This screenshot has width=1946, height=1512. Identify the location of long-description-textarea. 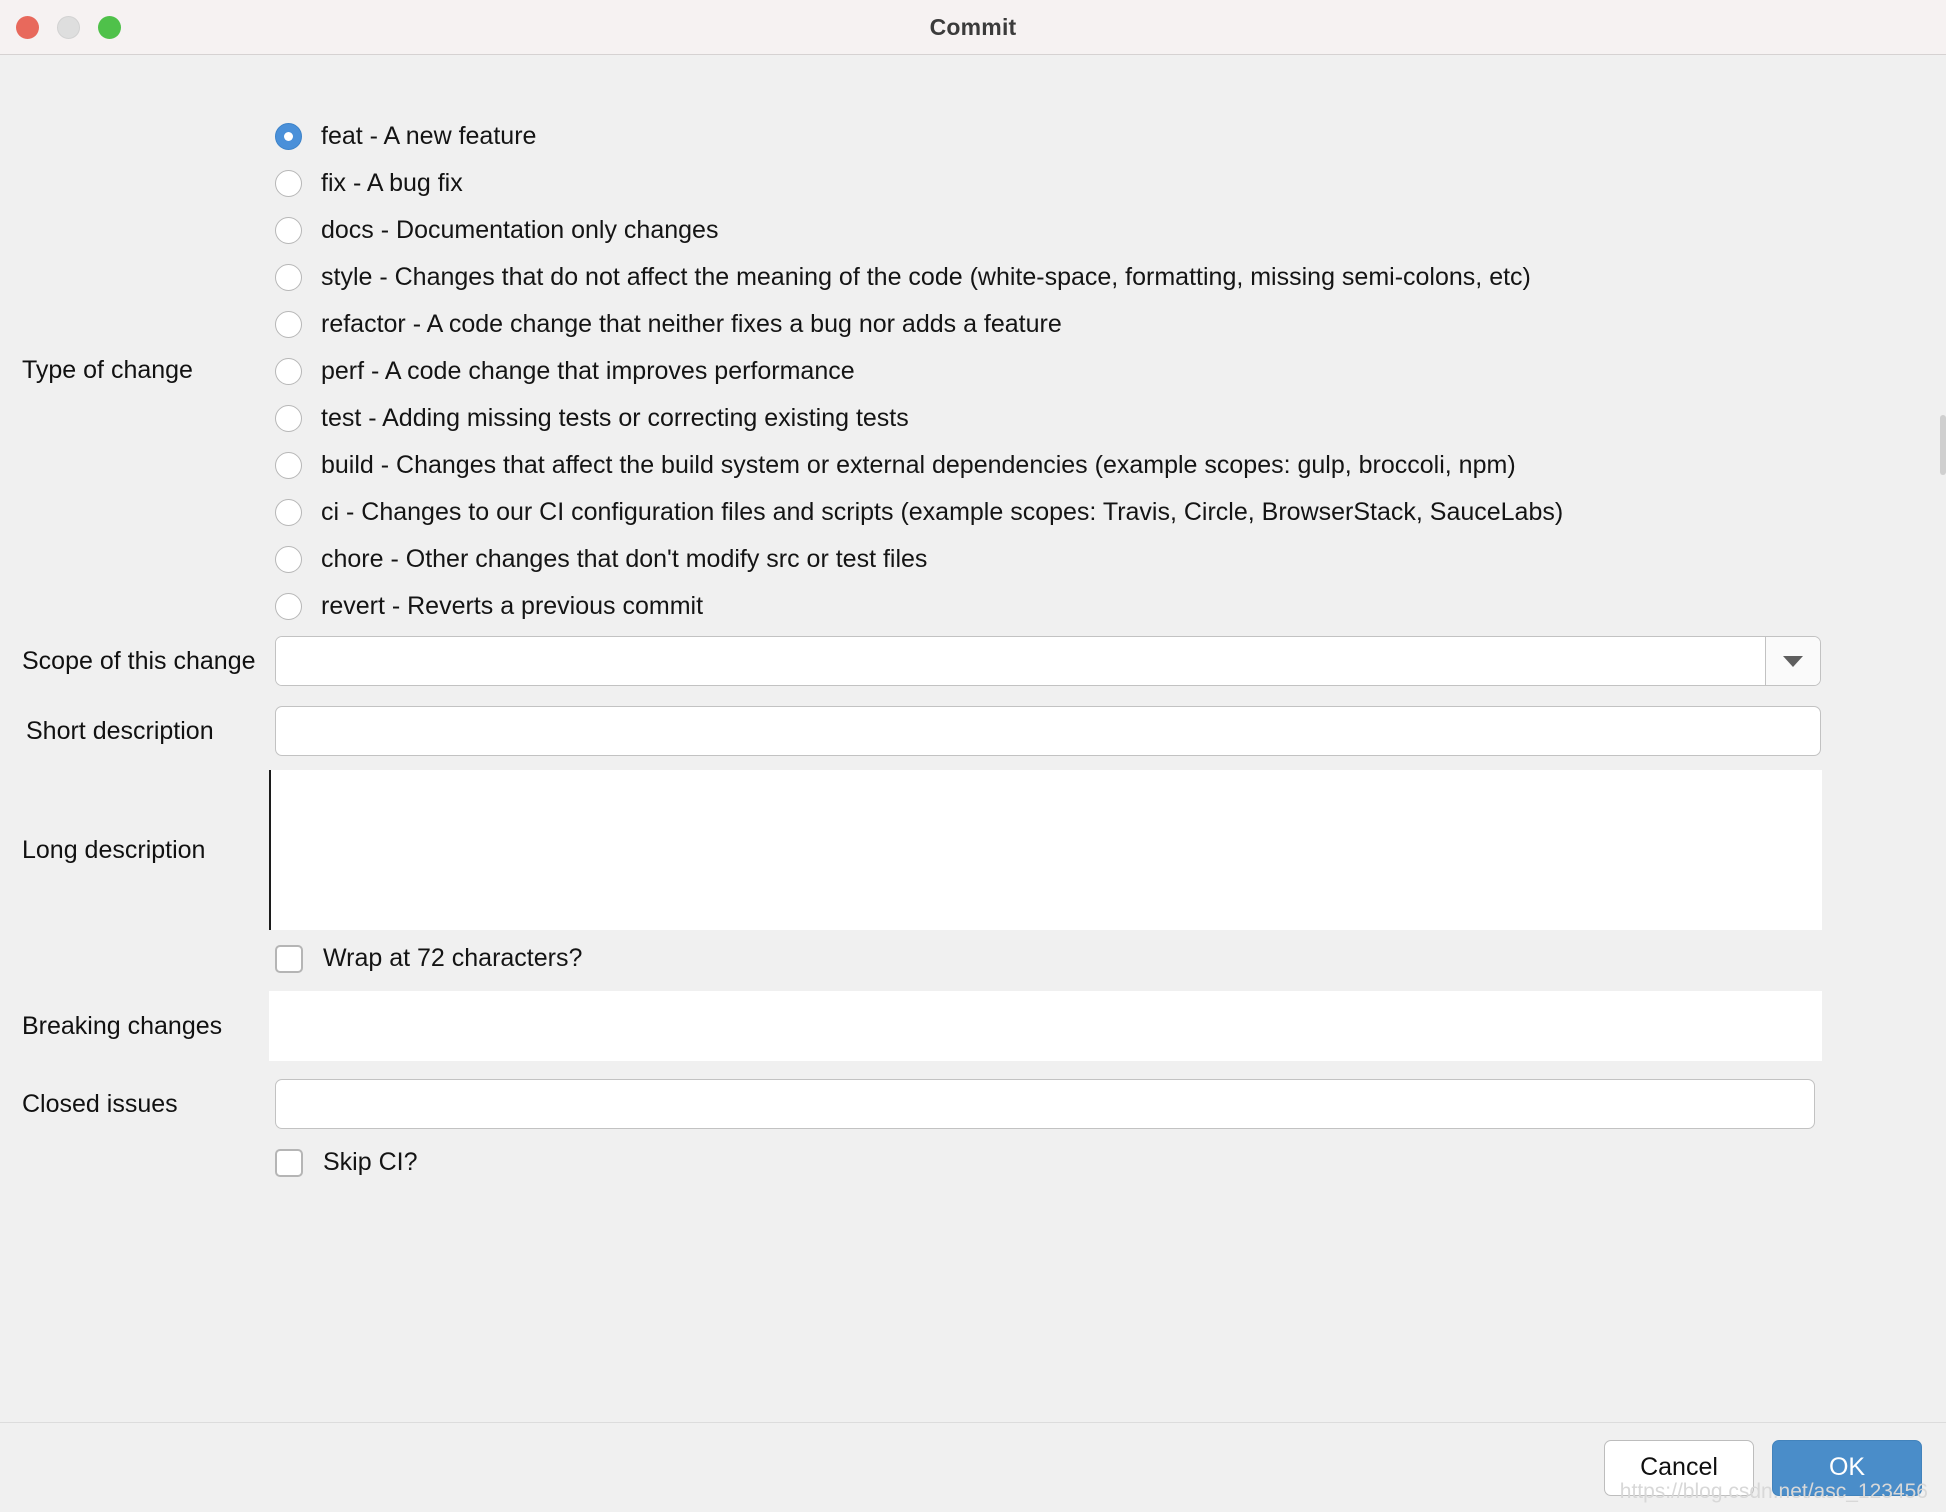
(1046, 850).